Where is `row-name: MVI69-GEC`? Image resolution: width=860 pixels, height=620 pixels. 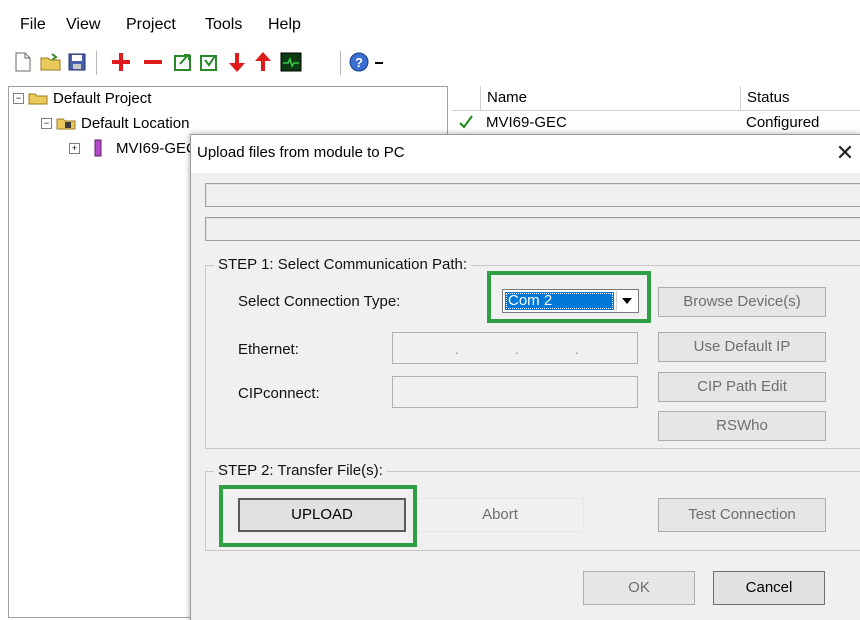
row-name: MVI69-GEC is located at coordinates (526, 122).